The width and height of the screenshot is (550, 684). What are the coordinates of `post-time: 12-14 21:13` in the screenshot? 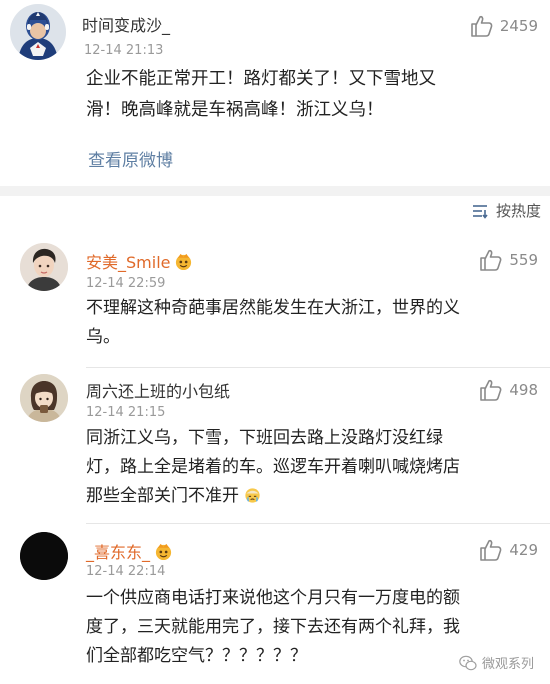 It's located at (124, 50).